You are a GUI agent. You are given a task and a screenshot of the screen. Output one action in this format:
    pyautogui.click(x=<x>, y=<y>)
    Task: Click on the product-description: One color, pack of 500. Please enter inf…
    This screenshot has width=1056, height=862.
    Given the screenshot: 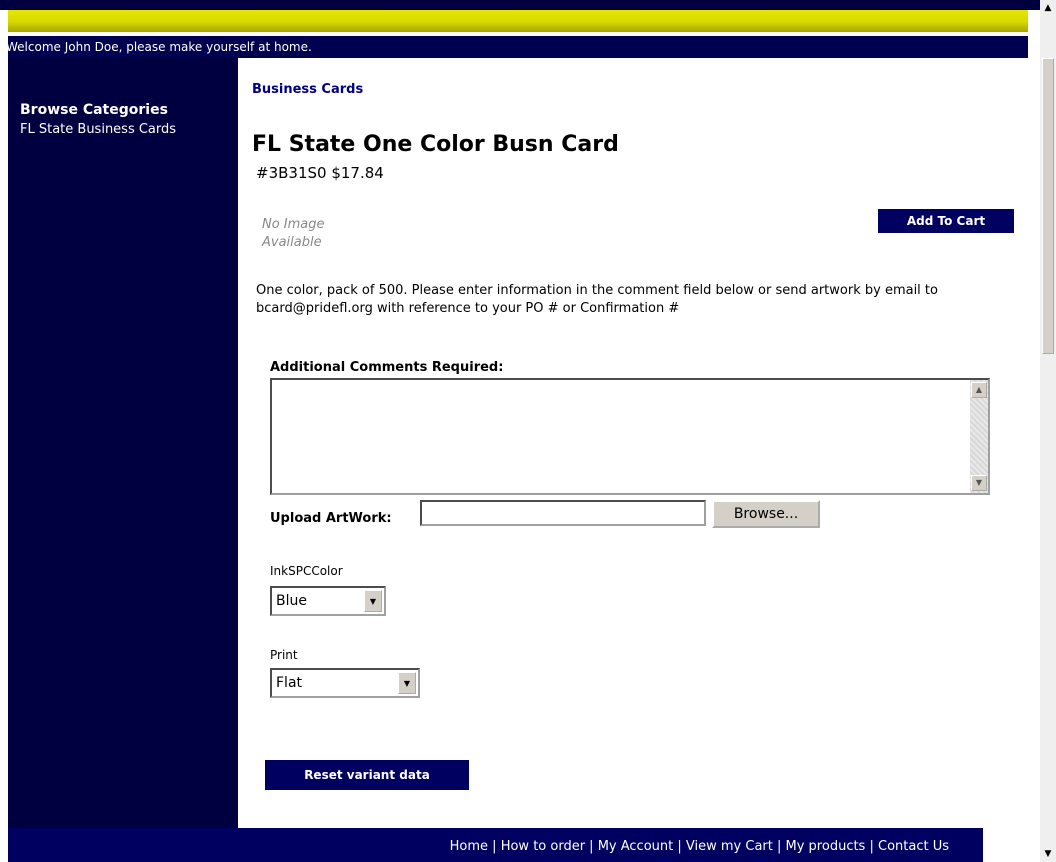 What is the action you would take?
    pyautogui.click(x=597, y=299)
    